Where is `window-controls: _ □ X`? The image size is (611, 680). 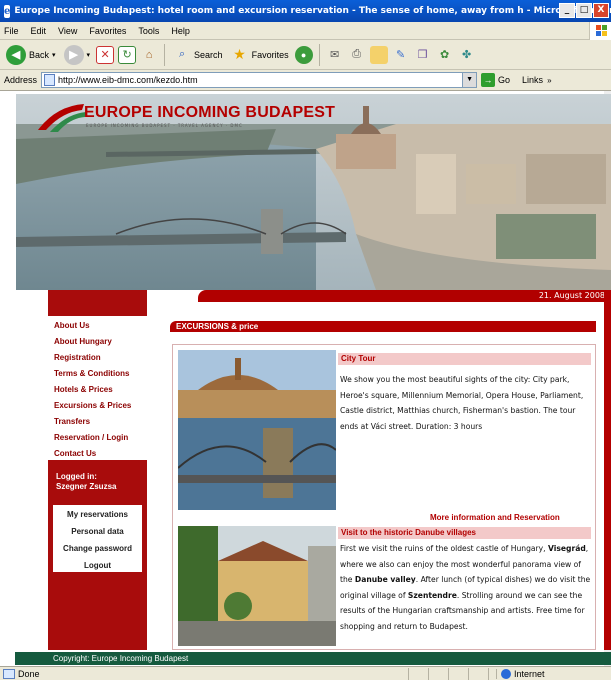
window-controls: _ □ X is located at coordinates (584, 10).